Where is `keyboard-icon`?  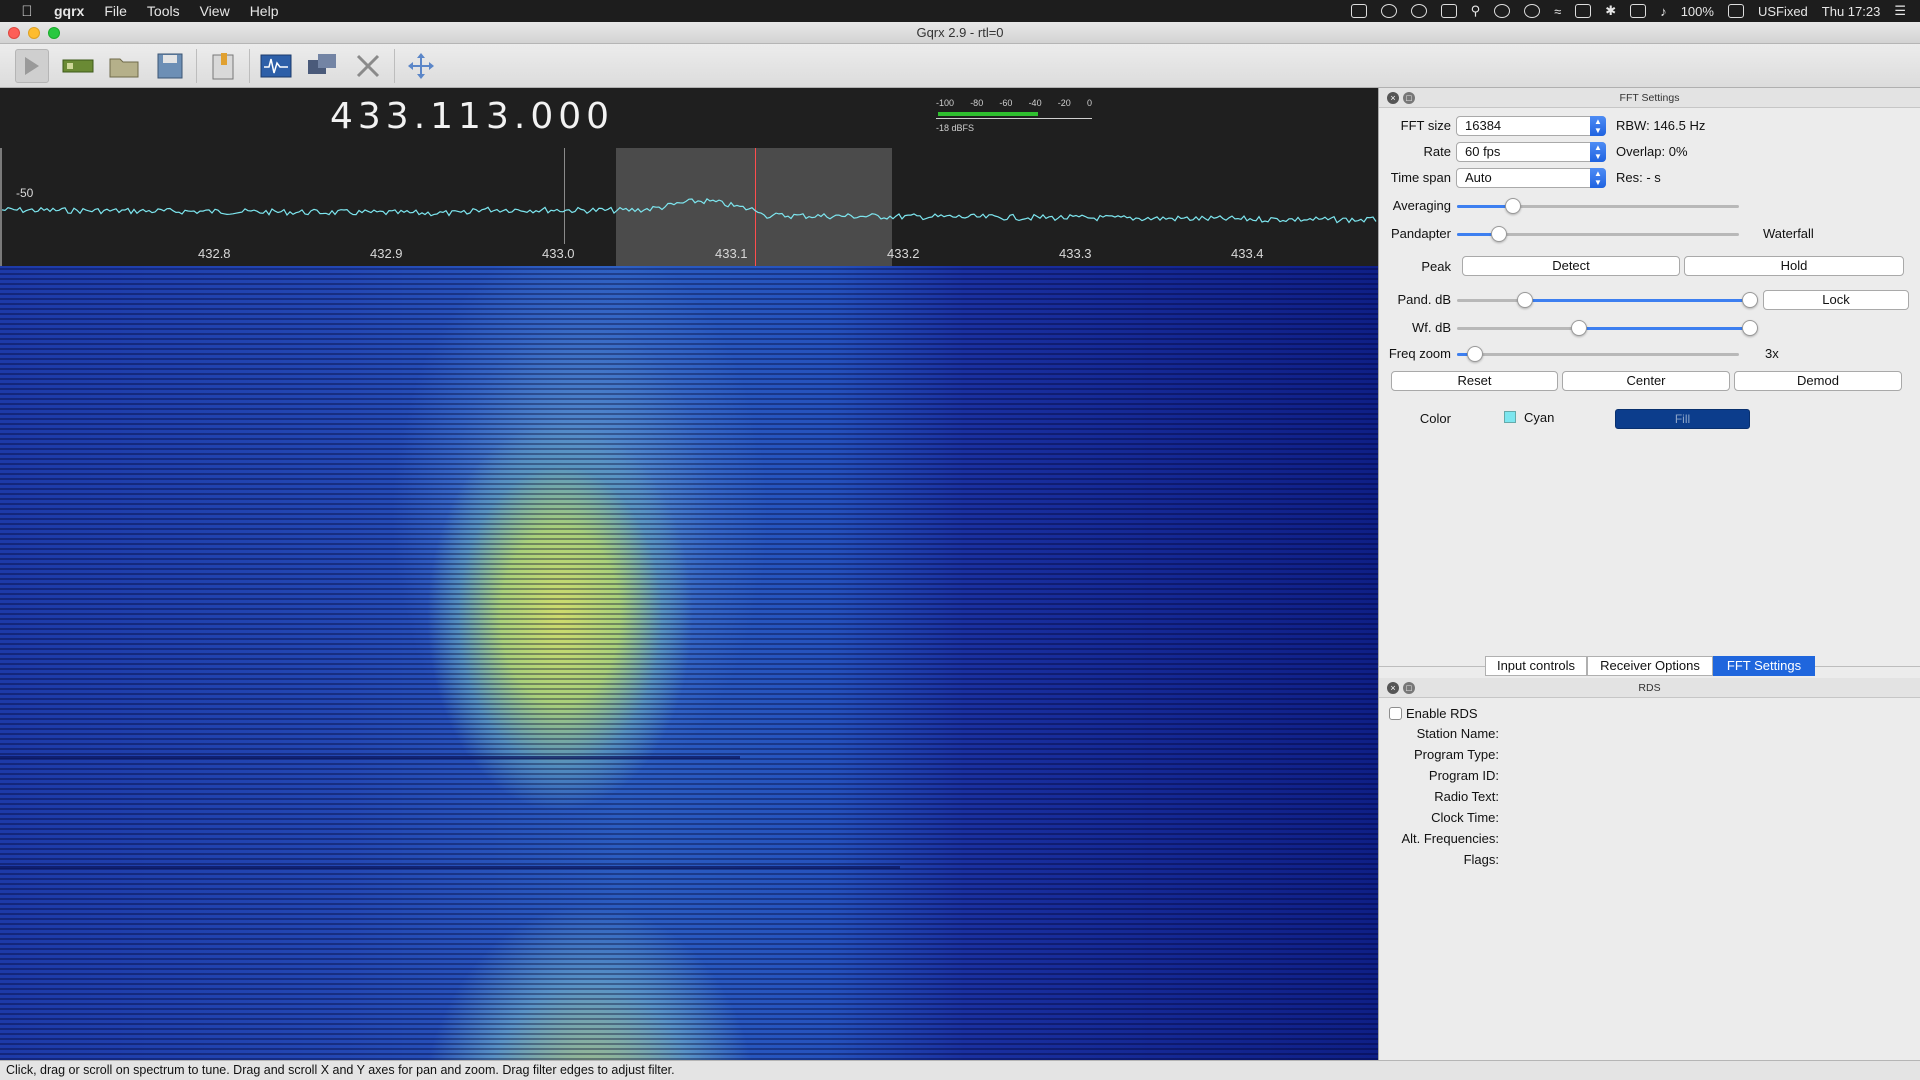
keyboard-icon is located at coordinates (1638, 11).